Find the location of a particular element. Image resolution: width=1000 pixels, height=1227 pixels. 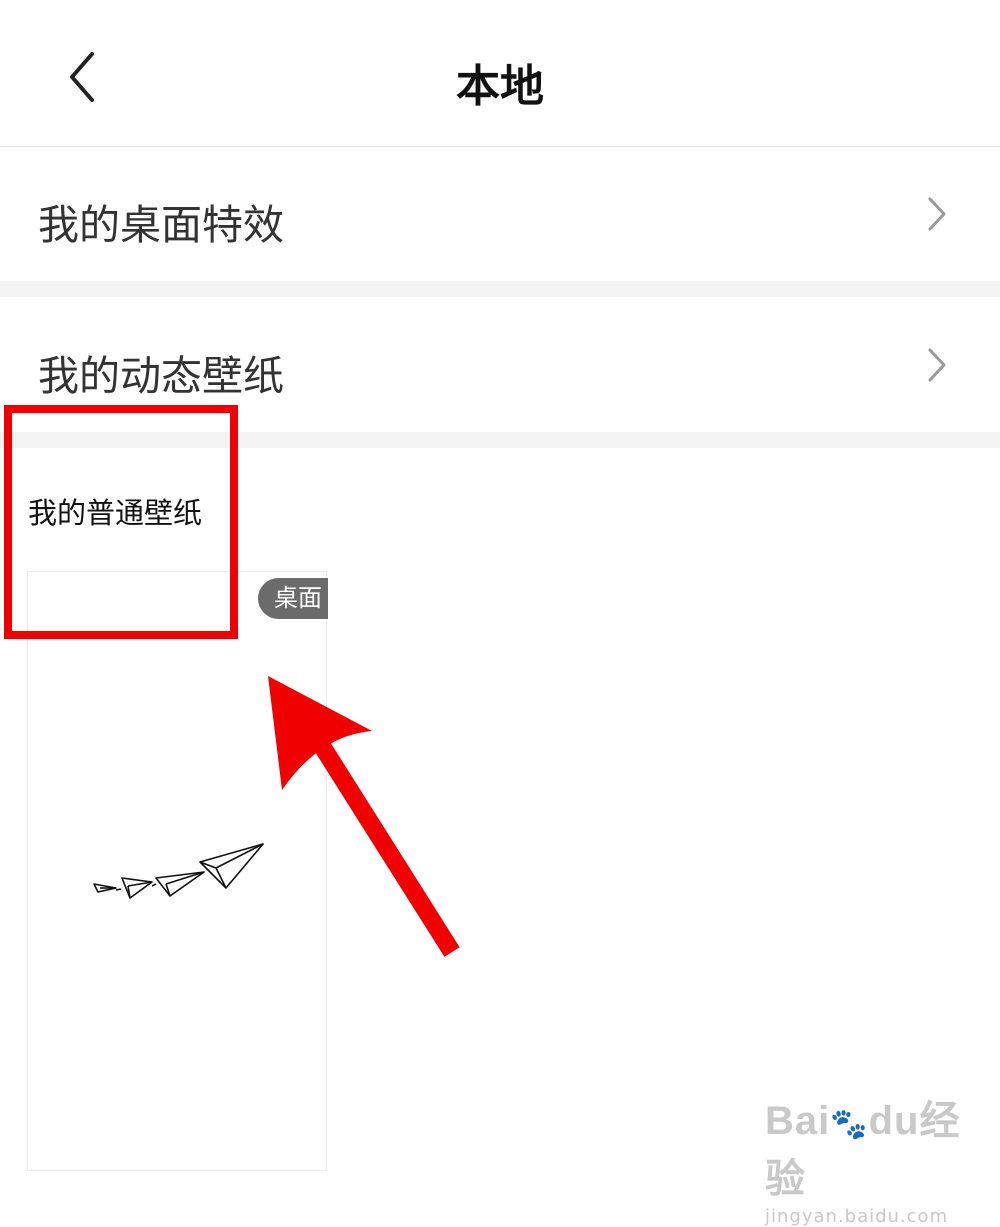

wallpaper-thumbnail is located at coordinates (177, 871).